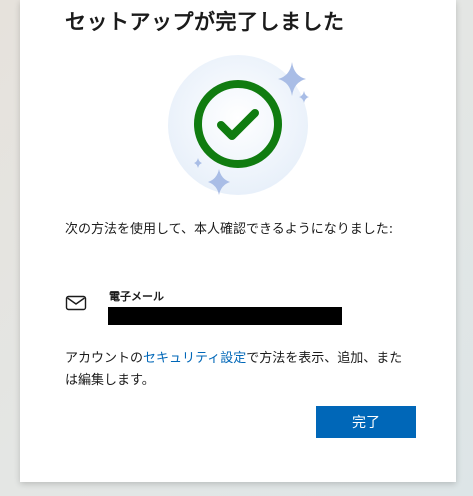 The image size is (473, 496). What do you see at coordinates (136, 296) in the screenshot?
I see `method-label: 電子メール` at bounding box center [136, 296].